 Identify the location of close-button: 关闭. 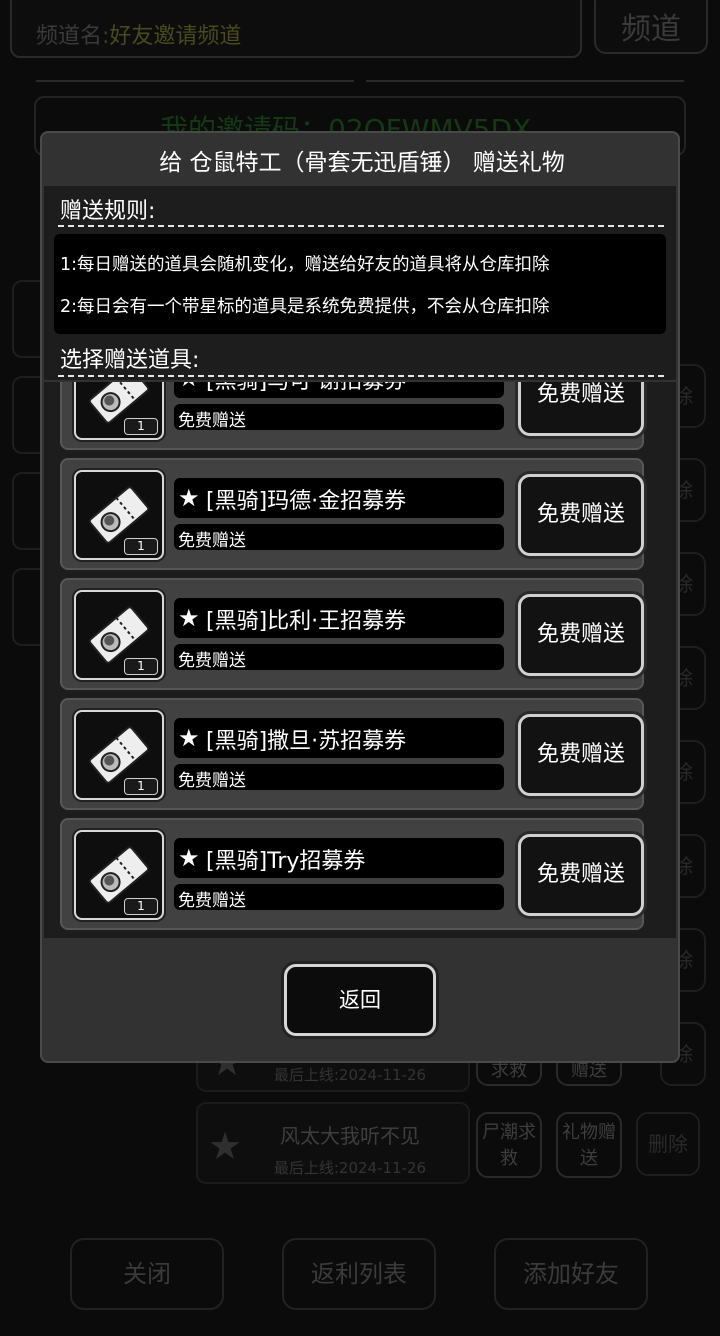
(147, 1274).